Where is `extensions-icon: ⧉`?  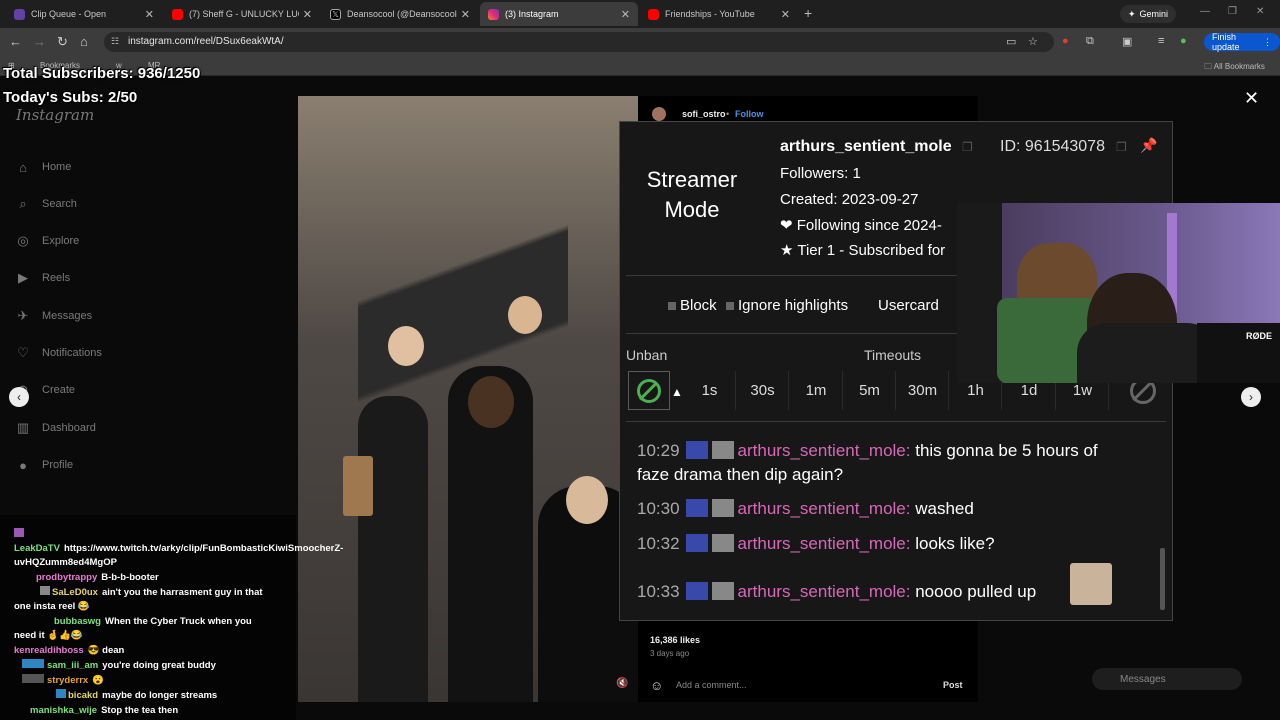
extensions-icon: ⧉ is located at coordinates (1090, 41).